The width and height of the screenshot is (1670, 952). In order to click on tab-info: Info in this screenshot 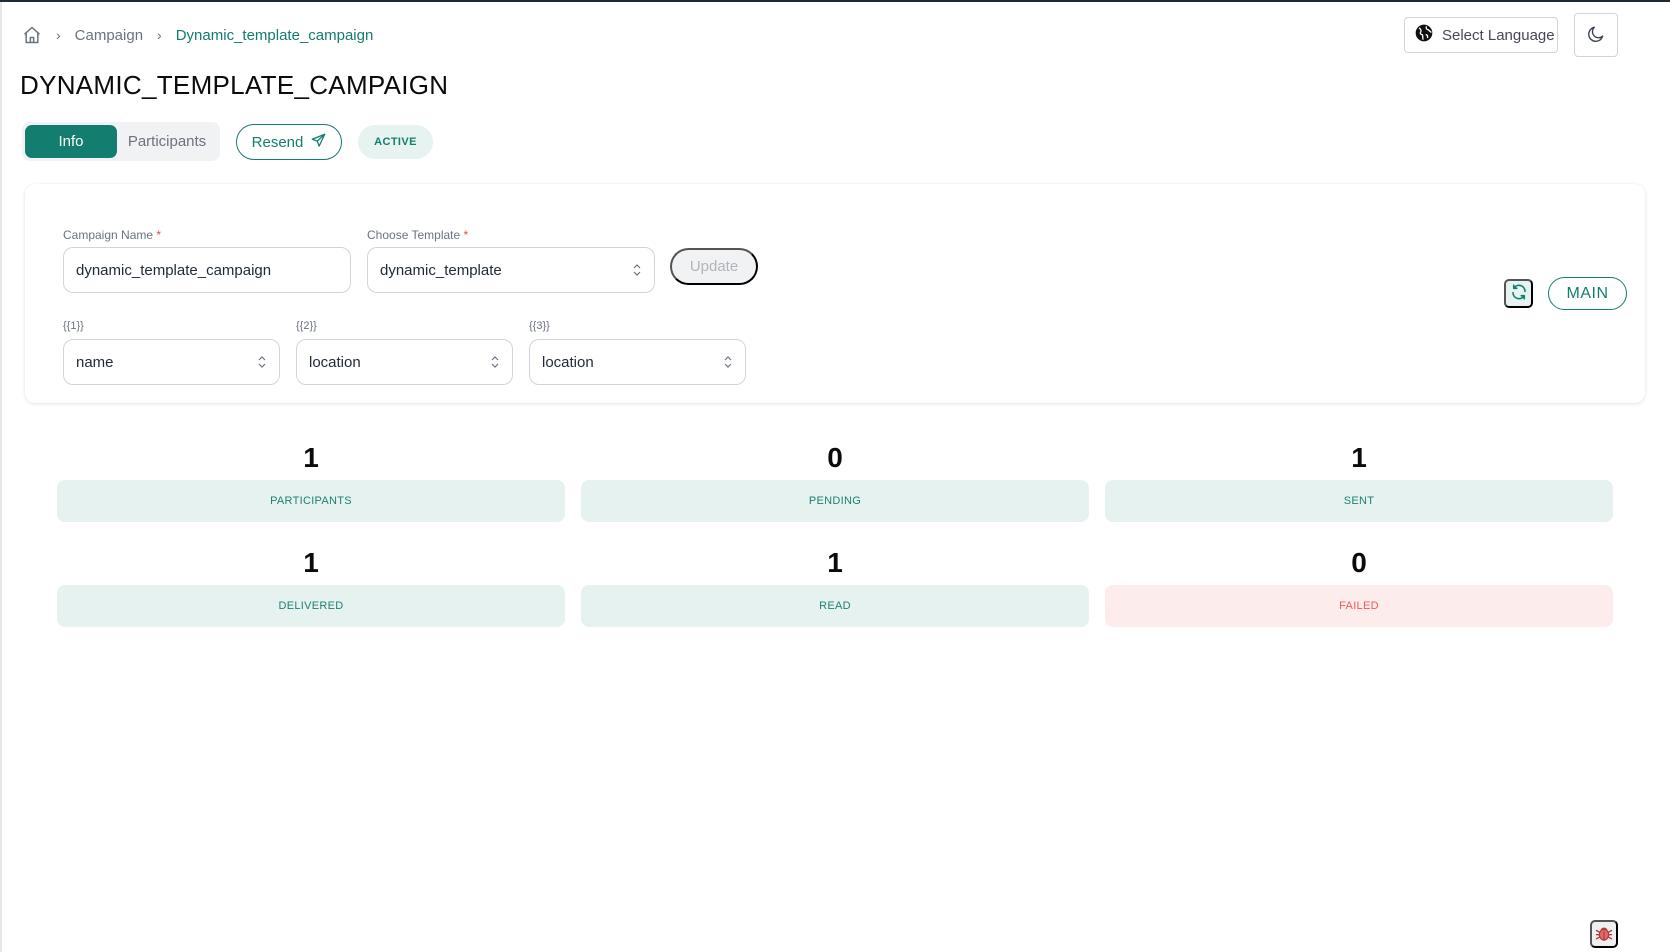, I will do `click(71, 141)`.